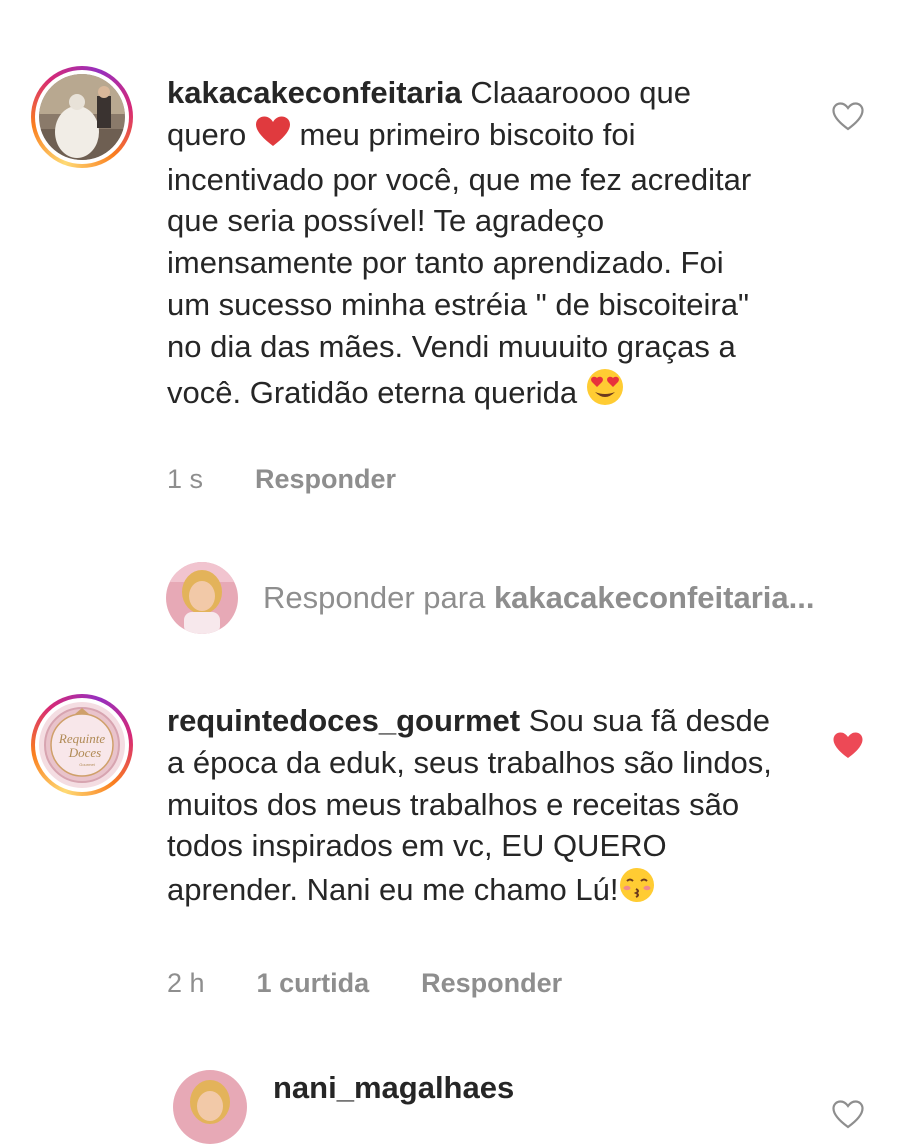  What do you see at coordinates (313, 983) in the screenshot?
I see `likes-count-button: 1 curtida` at bounding box center [313, 983].